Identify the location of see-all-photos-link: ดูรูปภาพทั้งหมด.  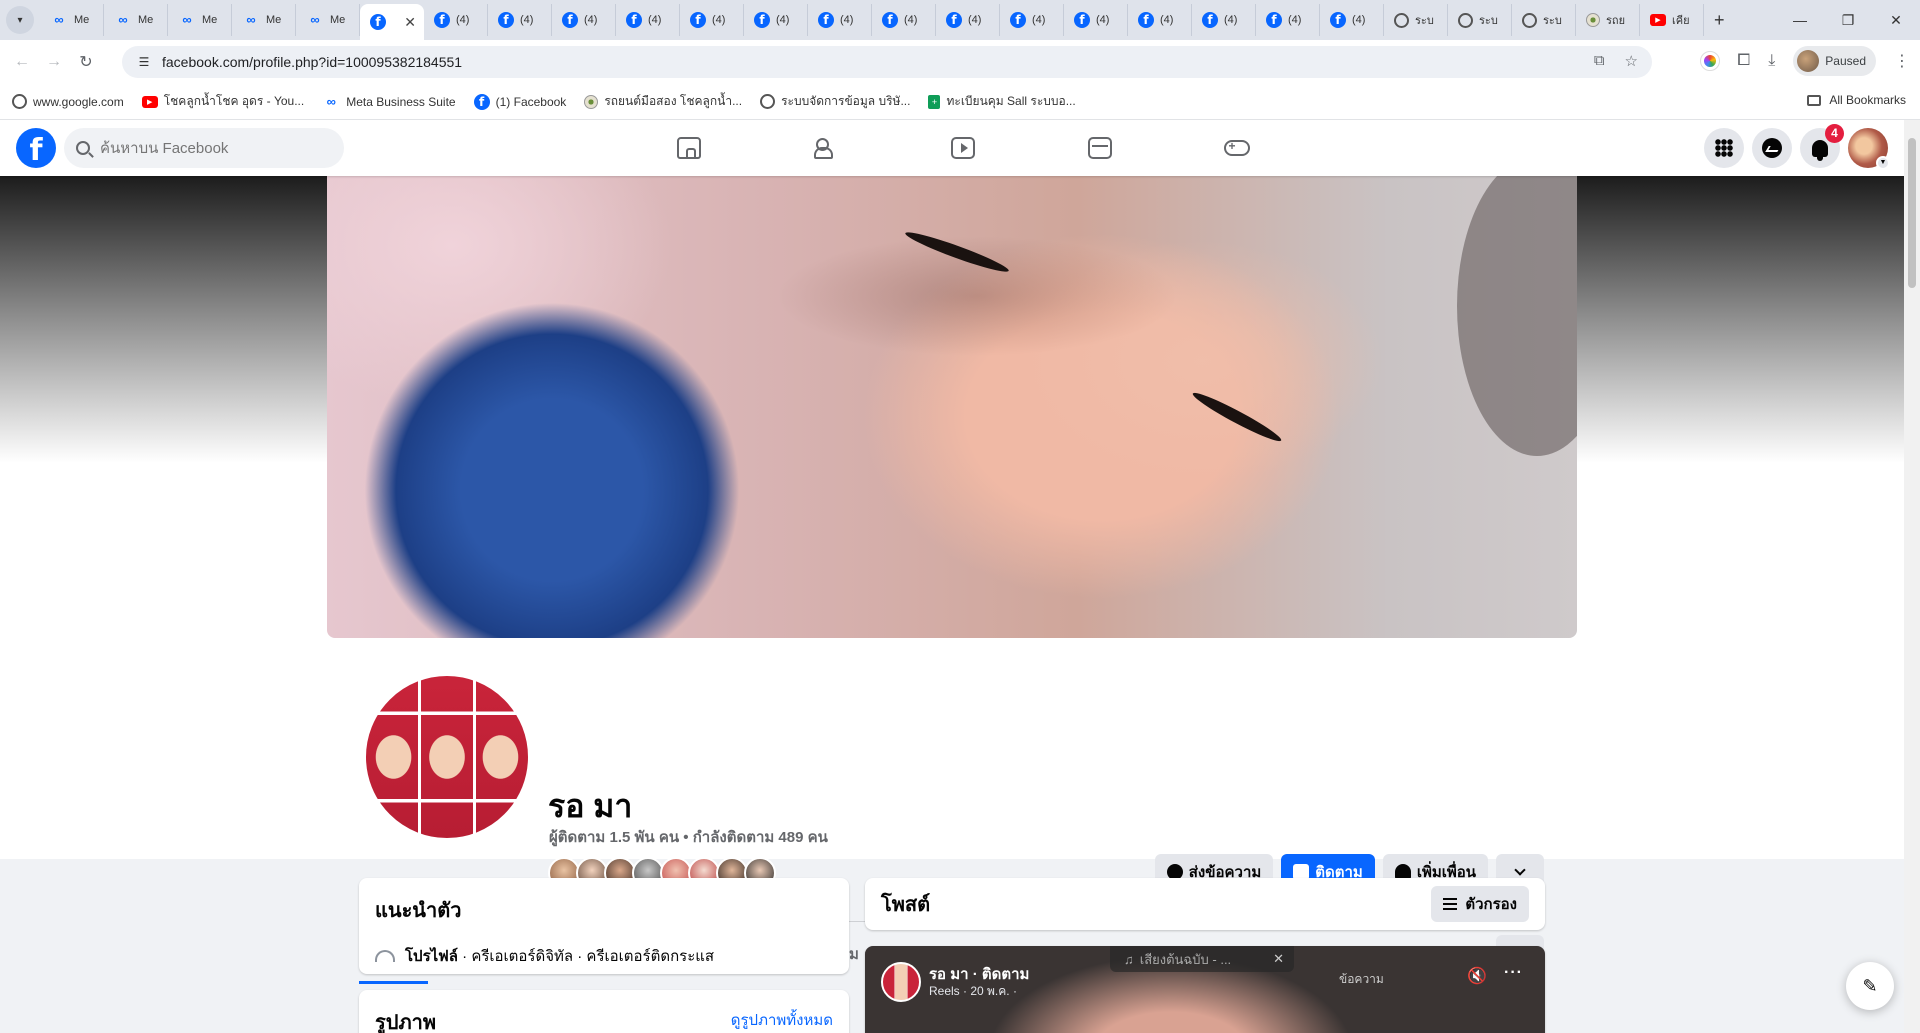
(782, 1020).